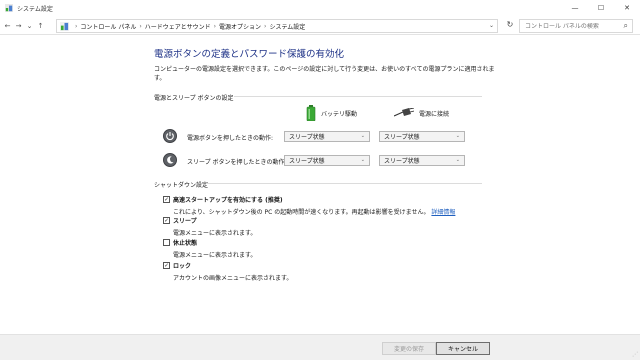 The height and width of the screenshot is (360, 640). I want to click on cancel-button: キャンセル, so click(463, 348).